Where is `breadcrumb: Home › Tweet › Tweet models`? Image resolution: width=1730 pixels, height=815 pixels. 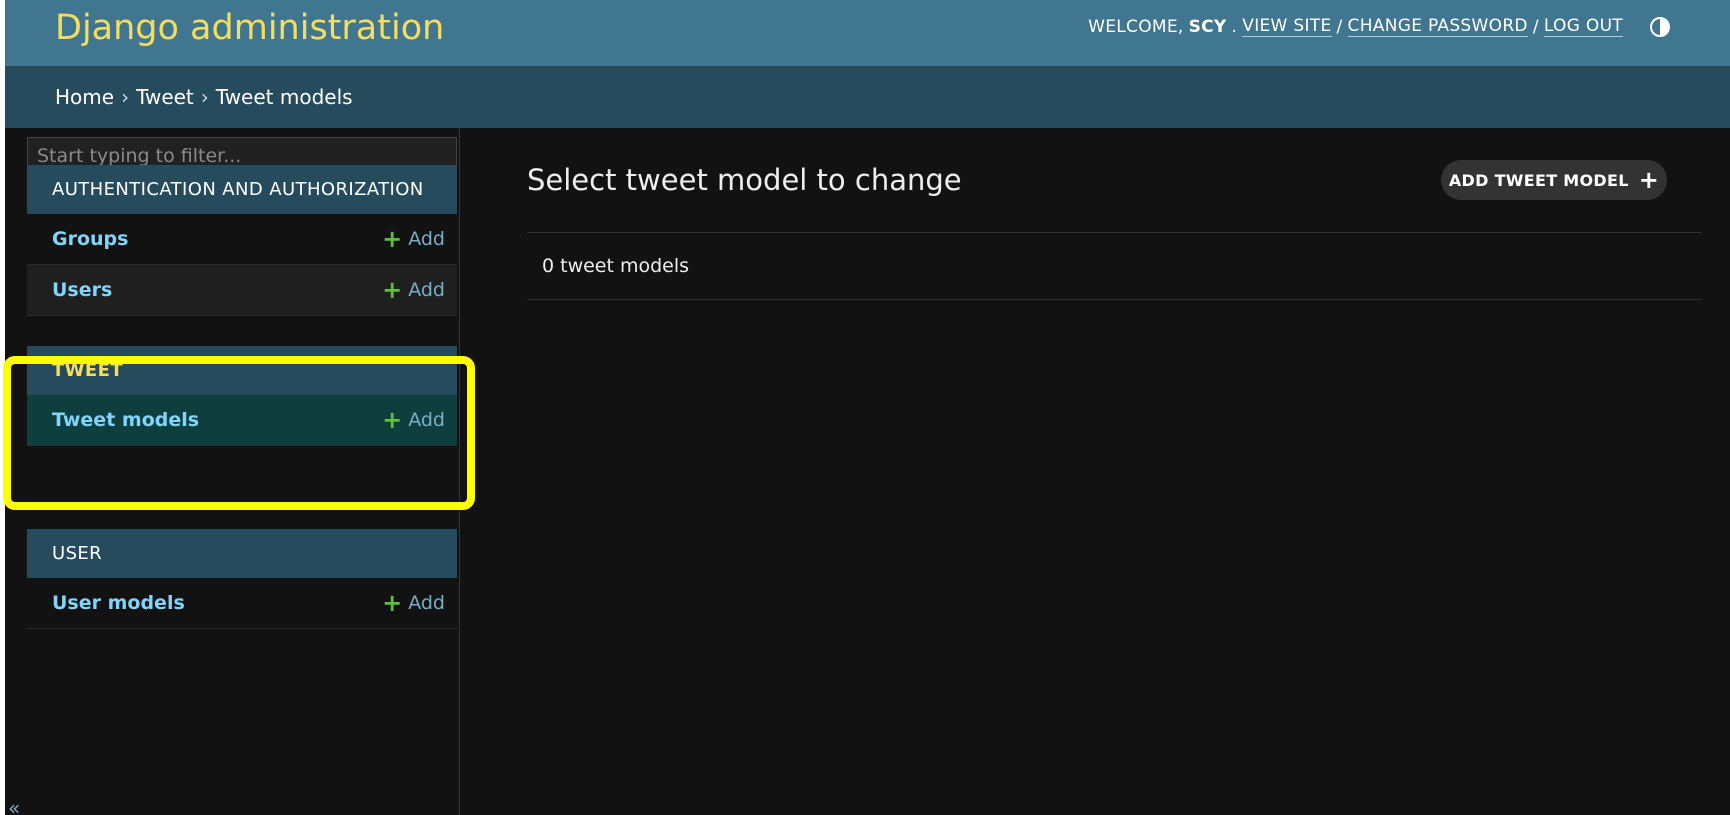
breadcrumb: Home › Tweet › Tweet models is located at coordinates (867, 97).